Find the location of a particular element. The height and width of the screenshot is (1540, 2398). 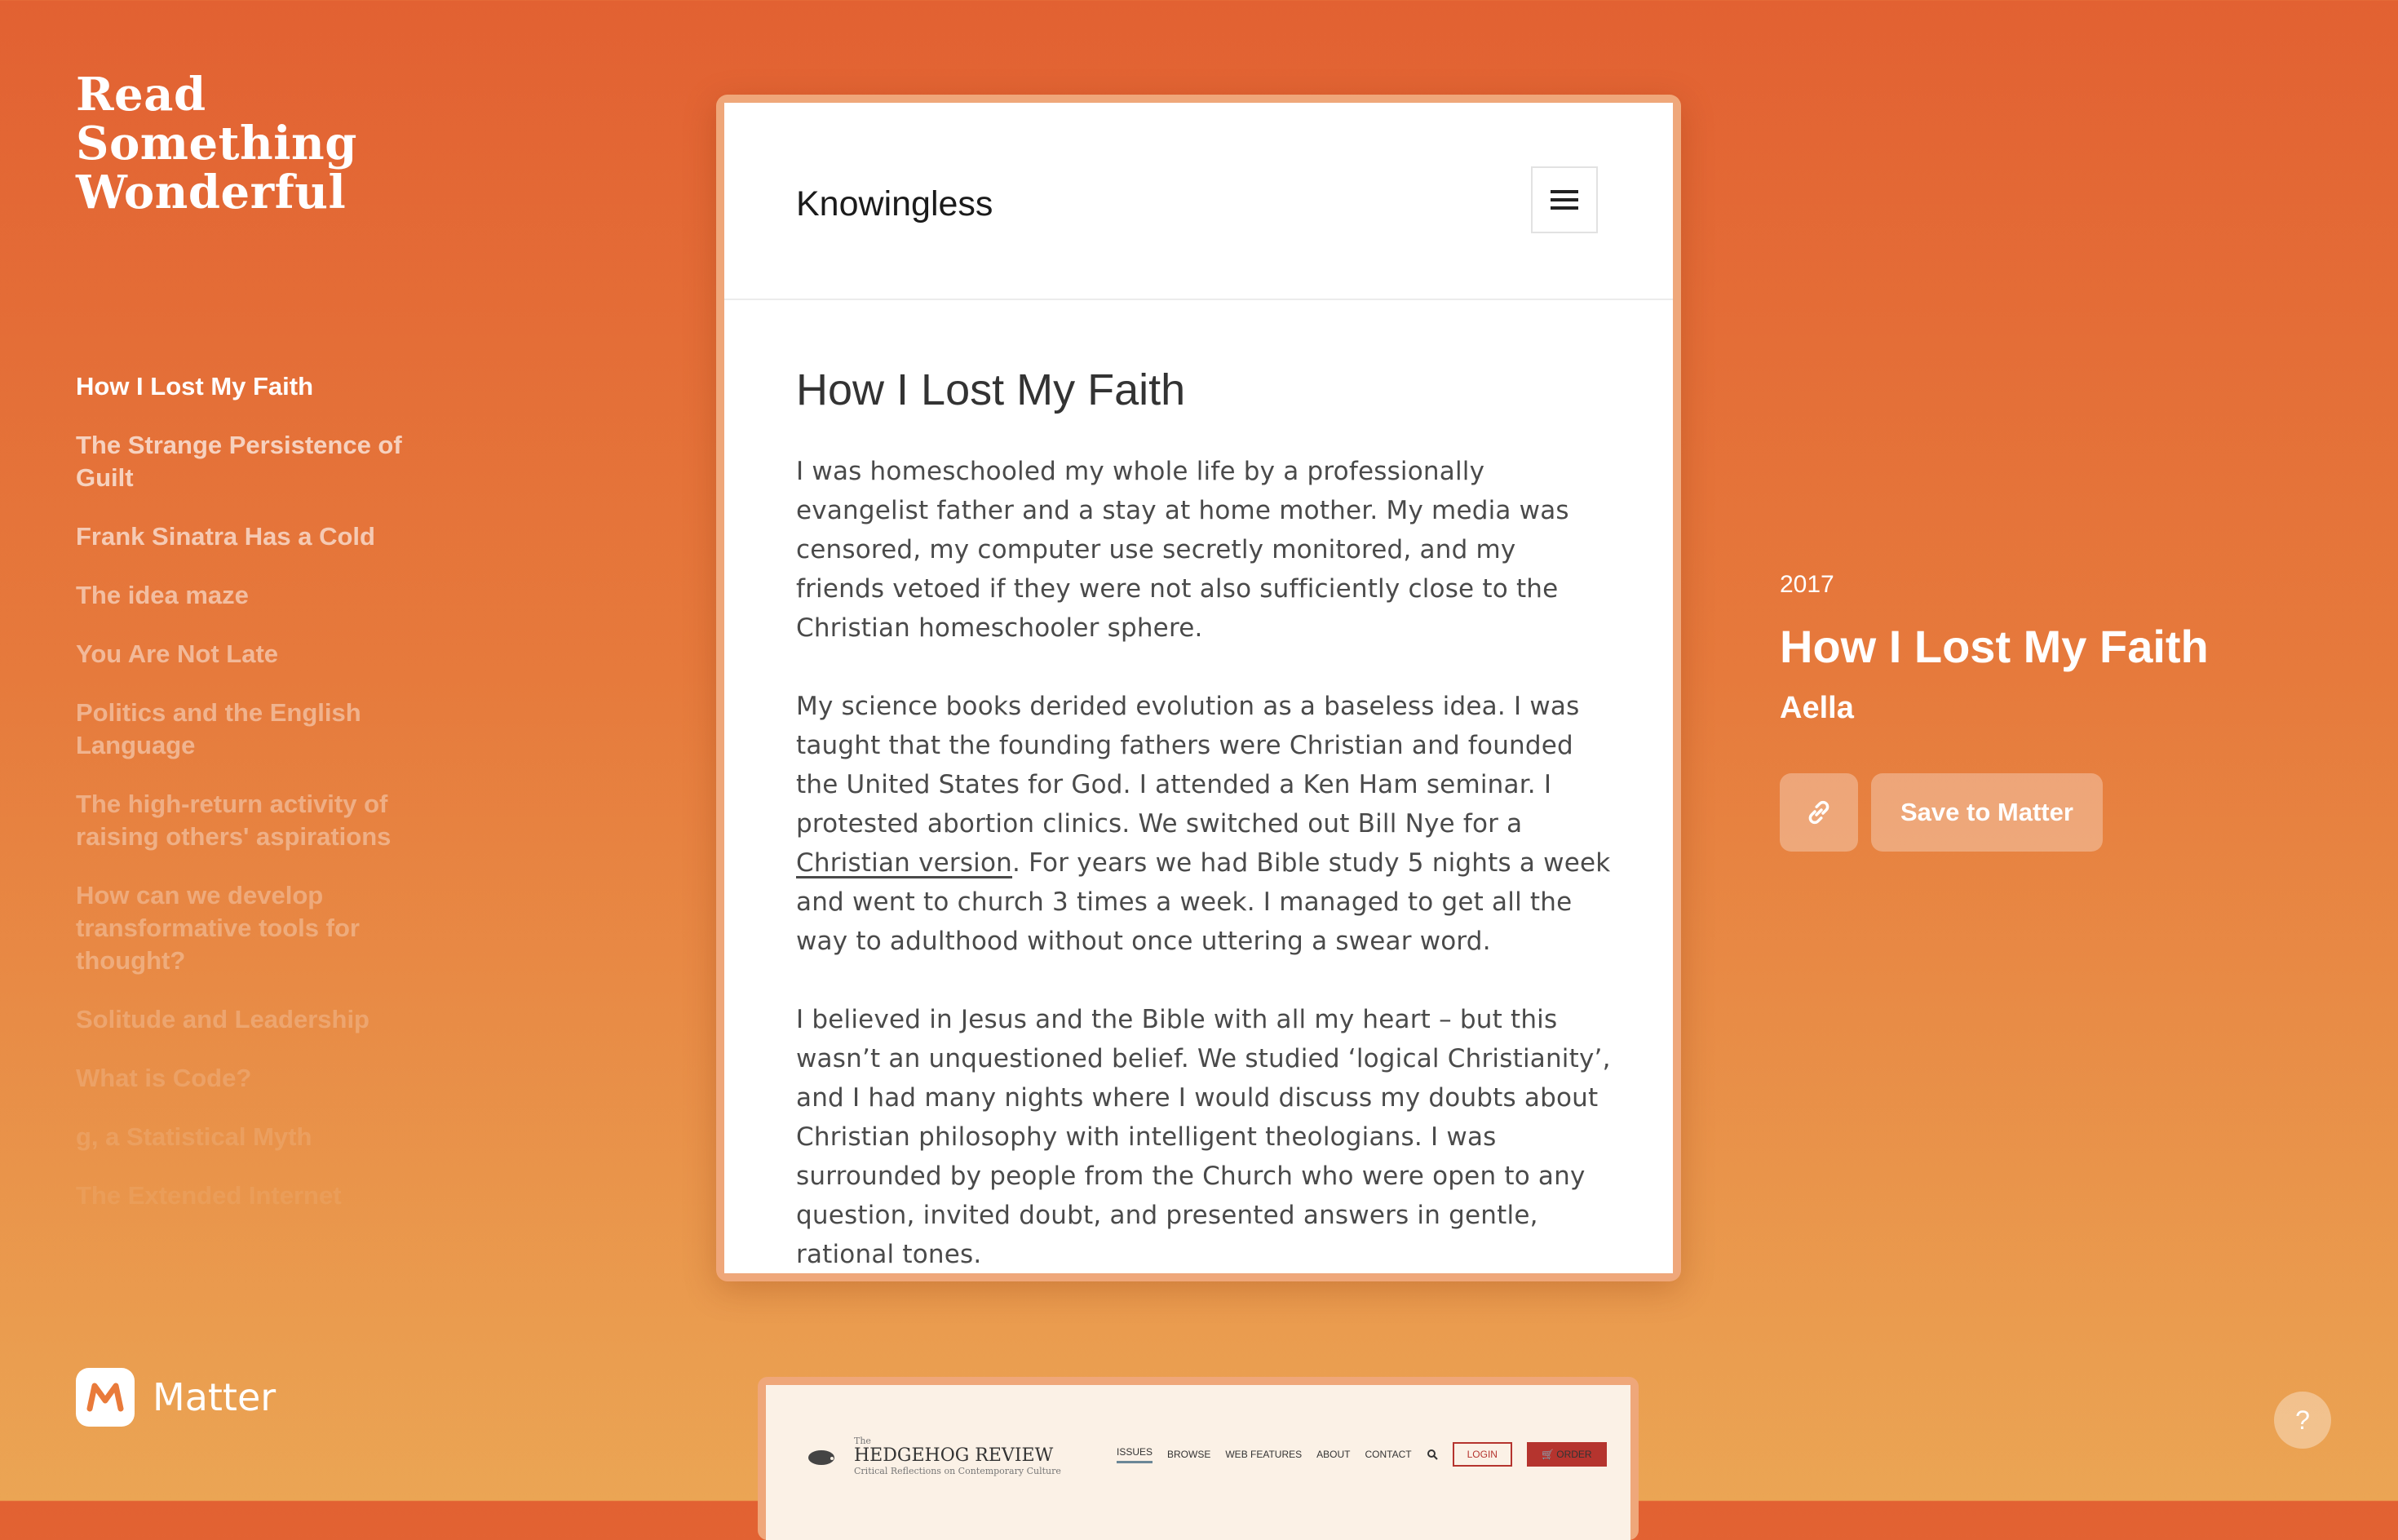

site-title: Knowingless is located at coordinates (894, 204).